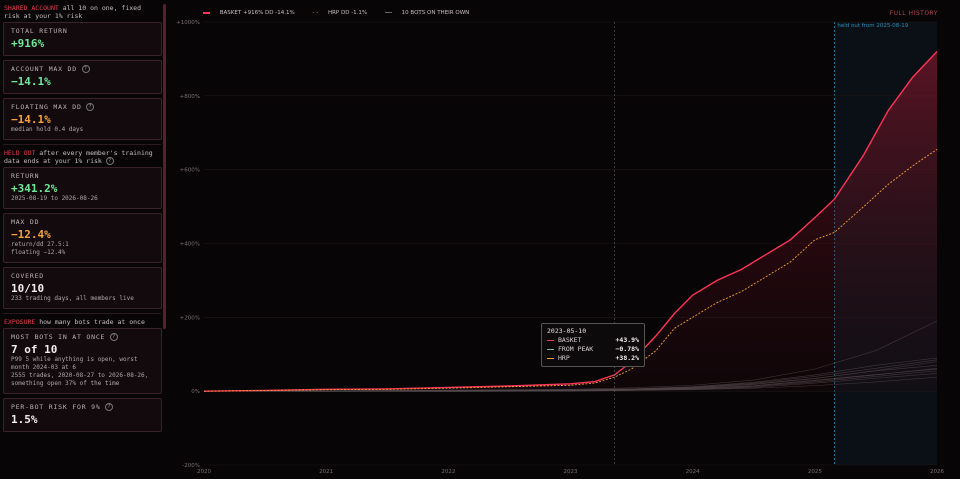 The height and width of the screenshot is (479, 960). I want to click on floating-dd: floating −12.4%, so click(38, 252).